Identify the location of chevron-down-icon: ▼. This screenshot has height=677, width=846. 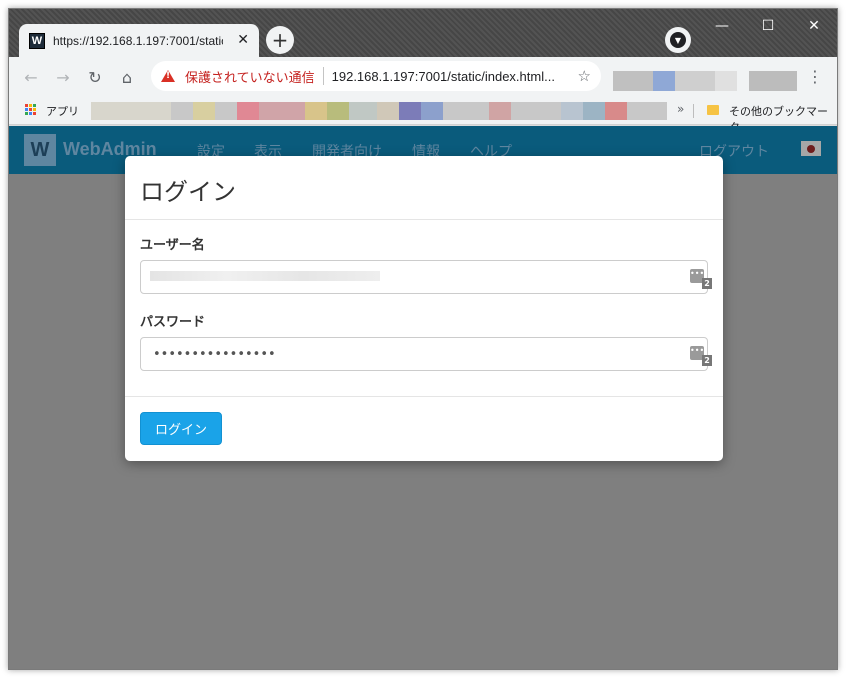
(678, 40).